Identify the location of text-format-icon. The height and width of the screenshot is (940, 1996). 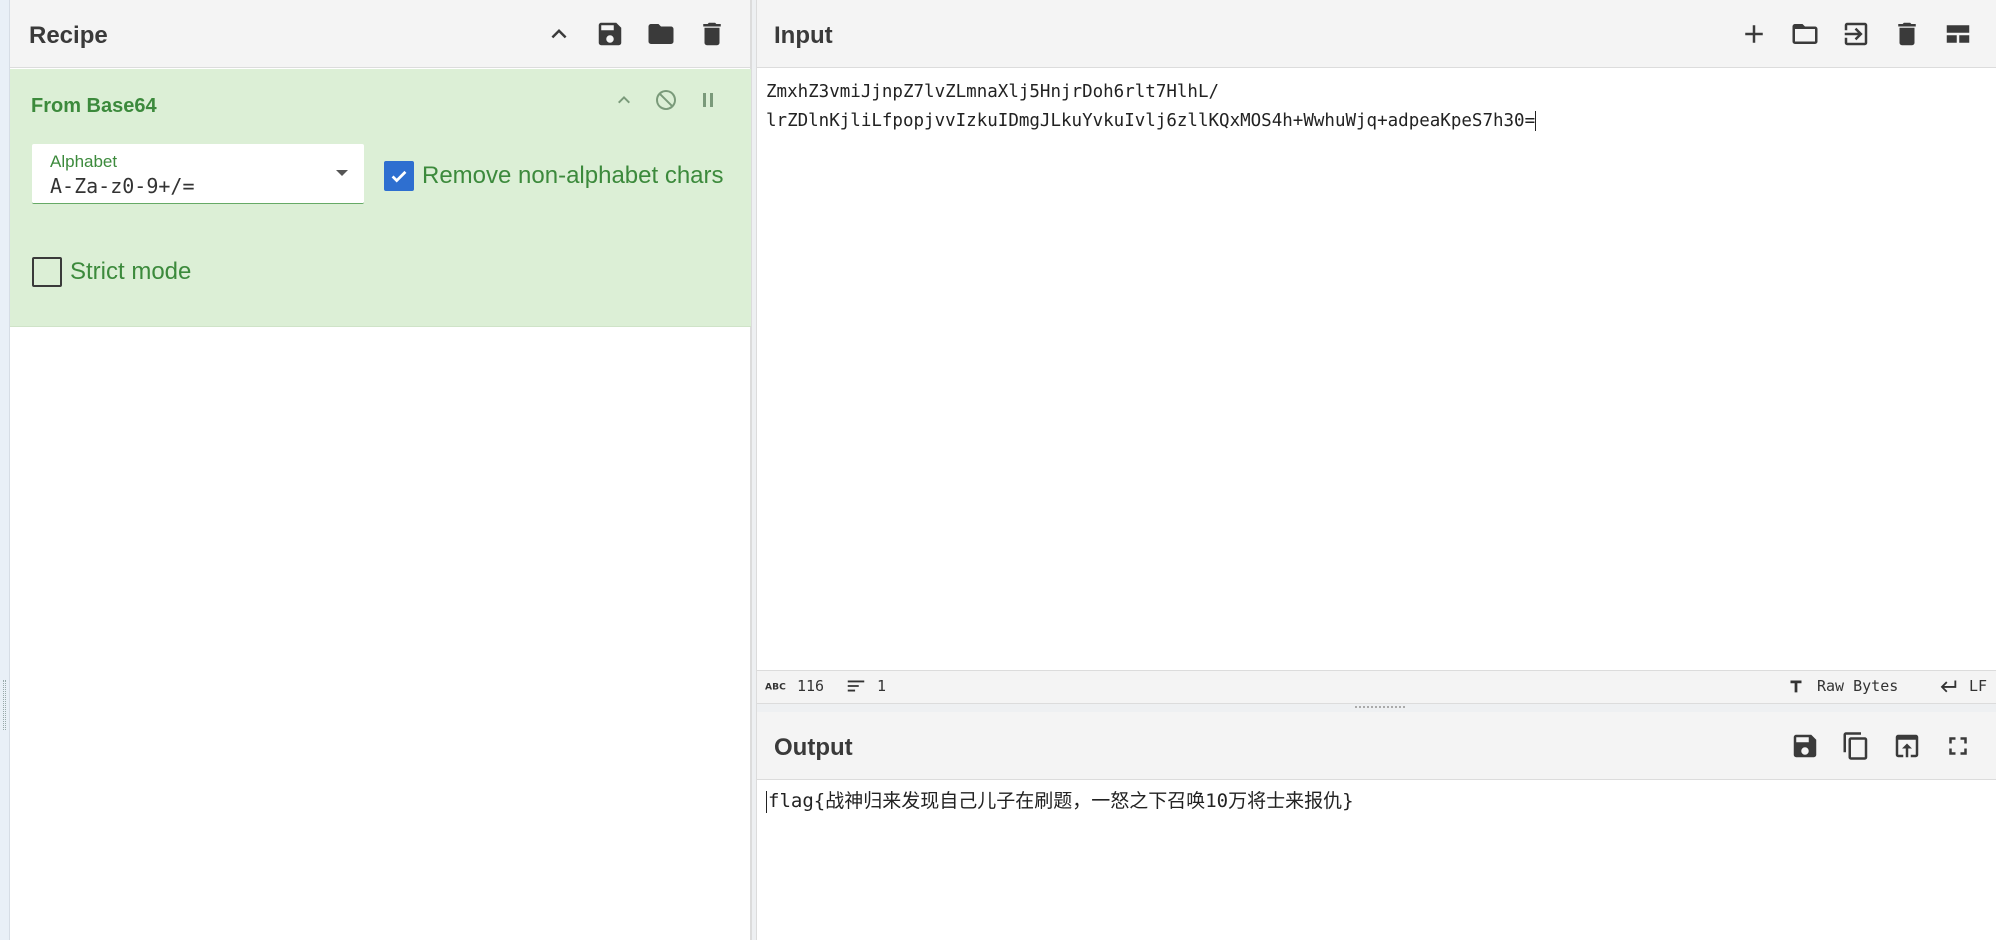
(1796, 686).